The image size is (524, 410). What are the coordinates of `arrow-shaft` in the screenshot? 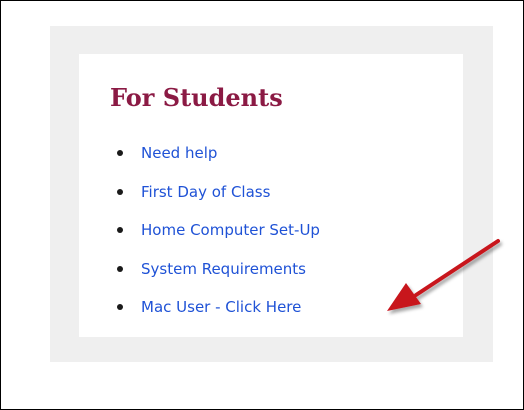 It's located at (457, 268).